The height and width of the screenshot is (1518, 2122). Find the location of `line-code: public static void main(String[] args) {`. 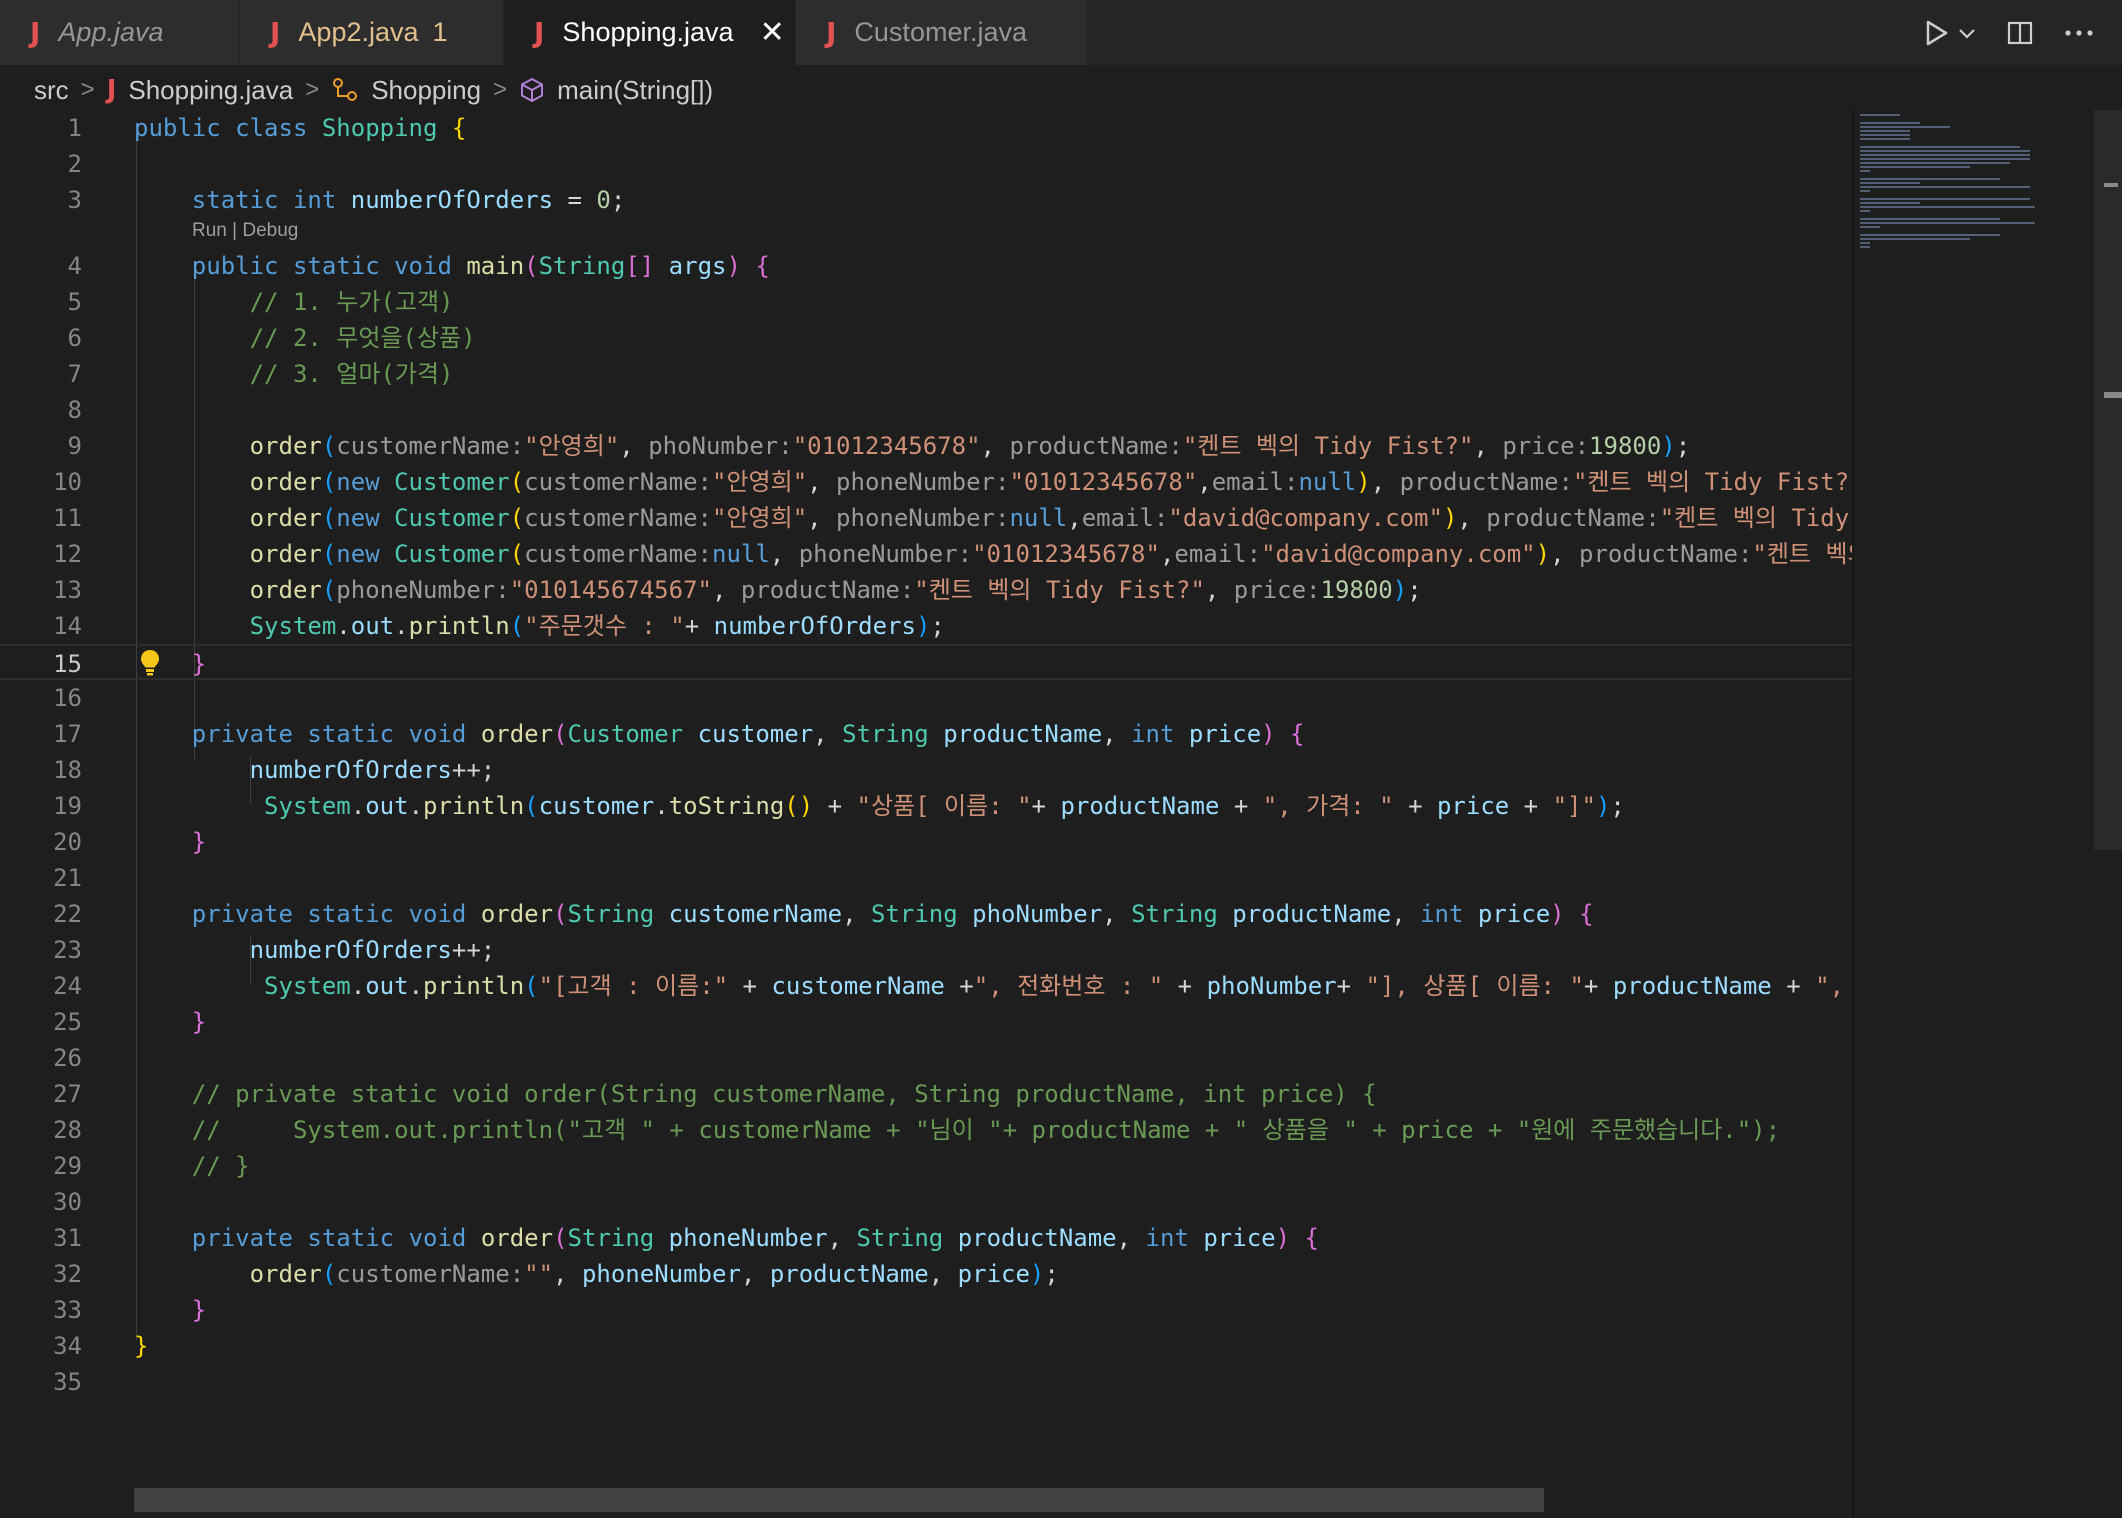

line-code: public static void main(String[] args) { is located at coordinates (452, 266).